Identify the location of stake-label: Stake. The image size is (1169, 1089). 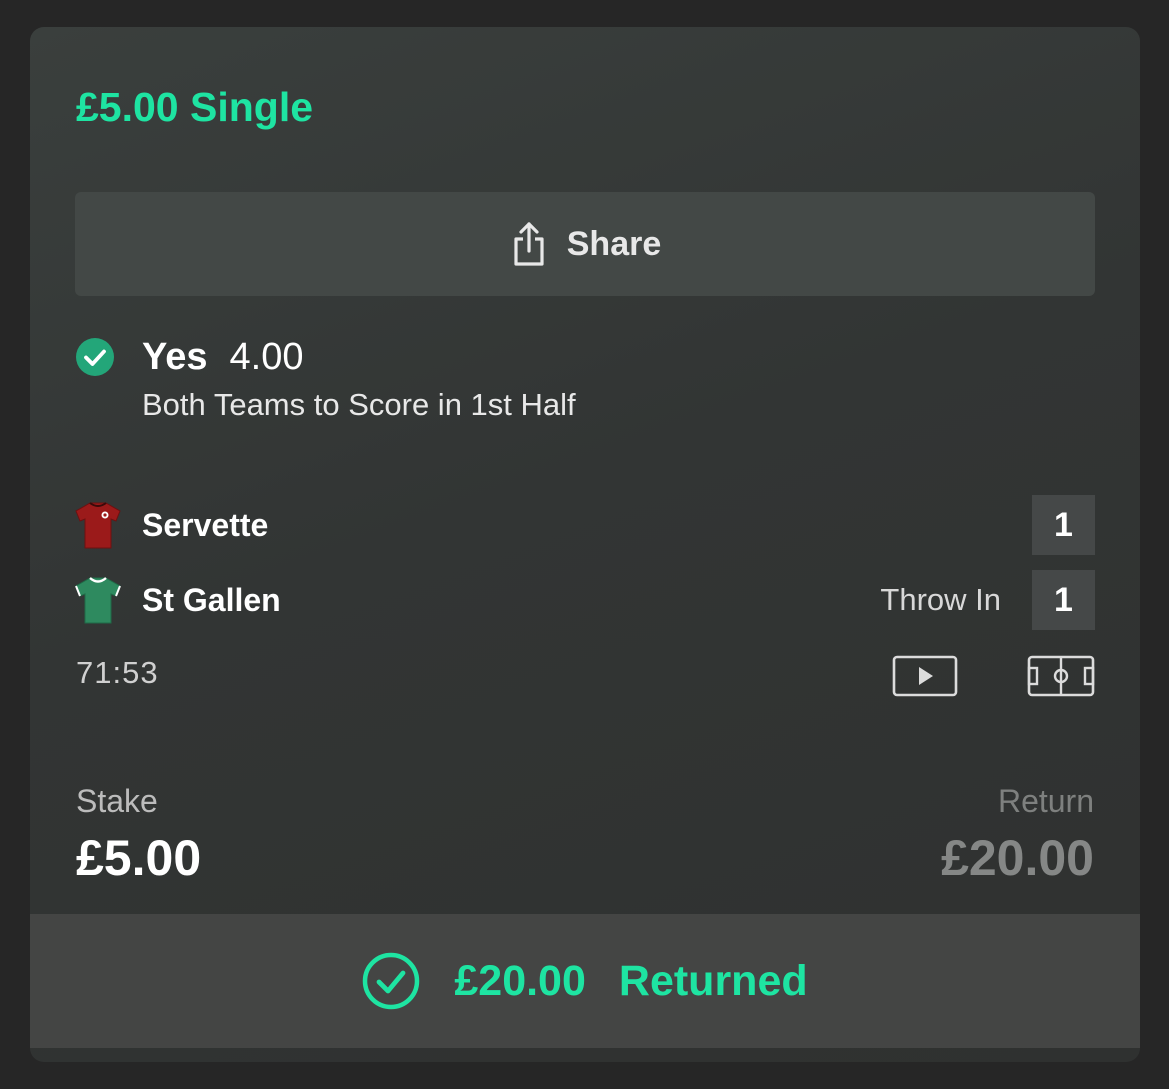
(117, 801).